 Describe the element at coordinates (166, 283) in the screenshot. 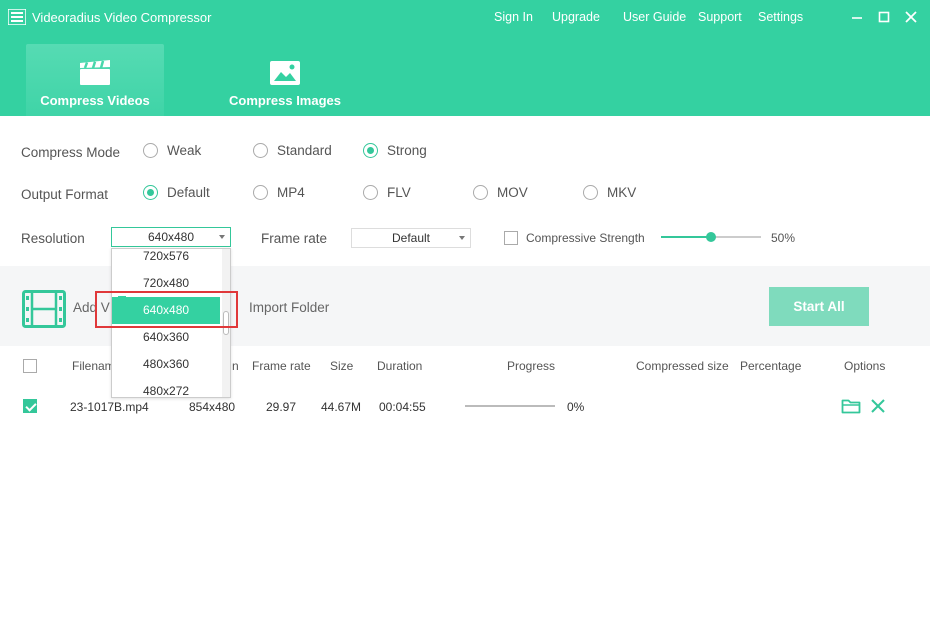

I see `dropdown-option-720x480: 720x480` at that location.